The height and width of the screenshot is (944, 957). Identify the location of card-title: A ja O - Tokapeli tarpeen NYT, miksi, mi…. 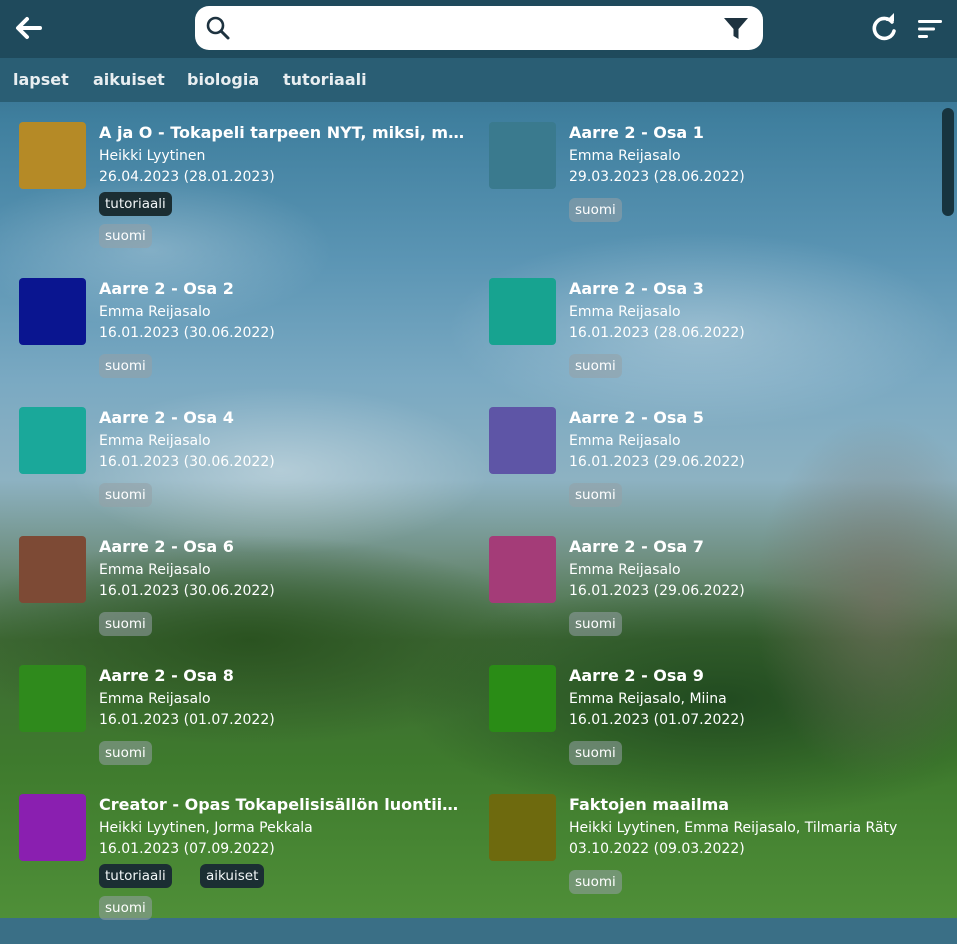
(284, 132).